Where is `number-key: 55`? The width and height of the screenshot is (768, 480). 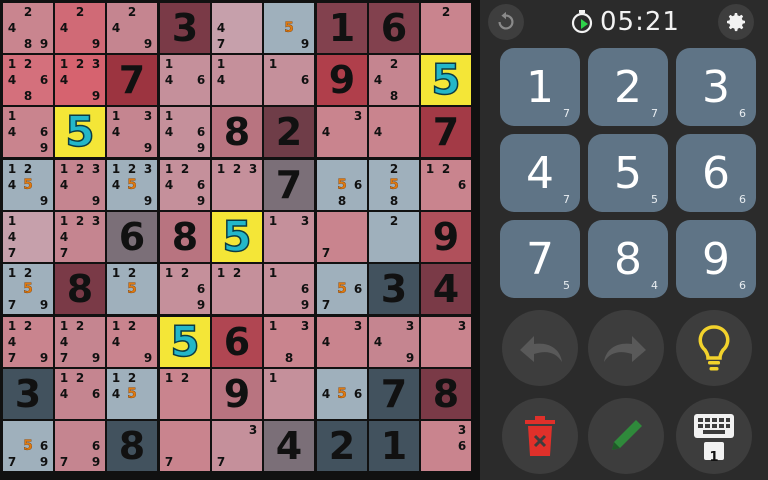
number-key: 55 is located at coordinates (628, 173).